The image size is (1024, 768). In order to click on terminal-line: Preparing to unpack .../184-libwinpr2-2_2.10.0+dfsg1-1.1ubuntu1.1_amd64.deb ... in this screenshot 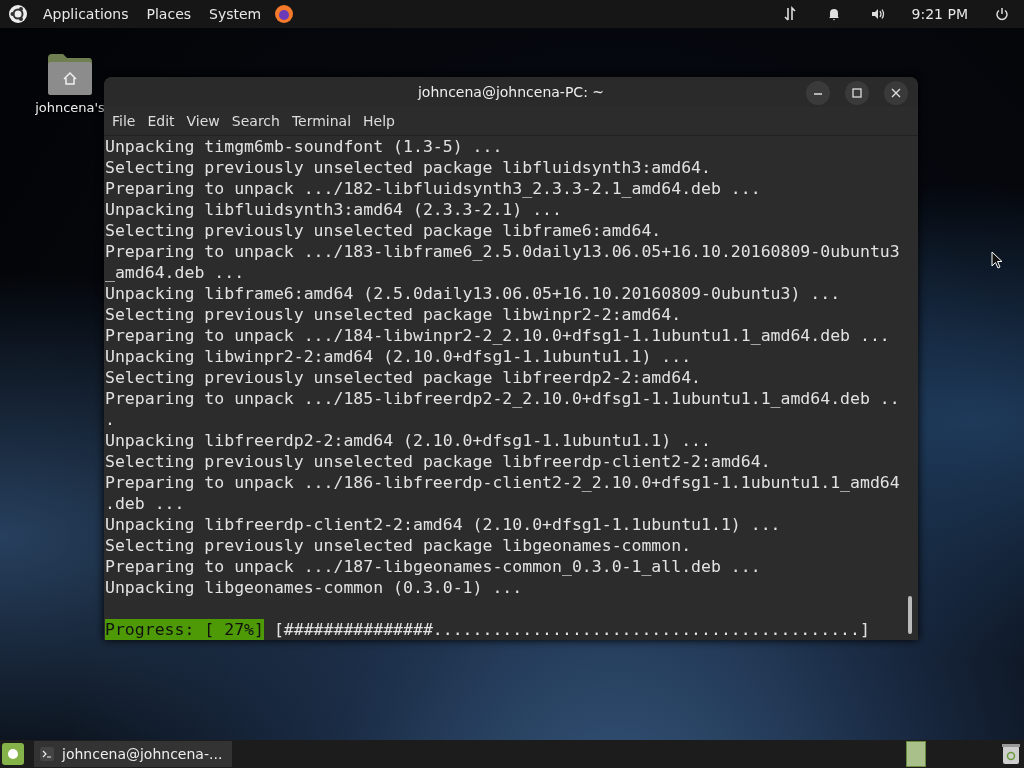, I will do `click(498, 335)`.